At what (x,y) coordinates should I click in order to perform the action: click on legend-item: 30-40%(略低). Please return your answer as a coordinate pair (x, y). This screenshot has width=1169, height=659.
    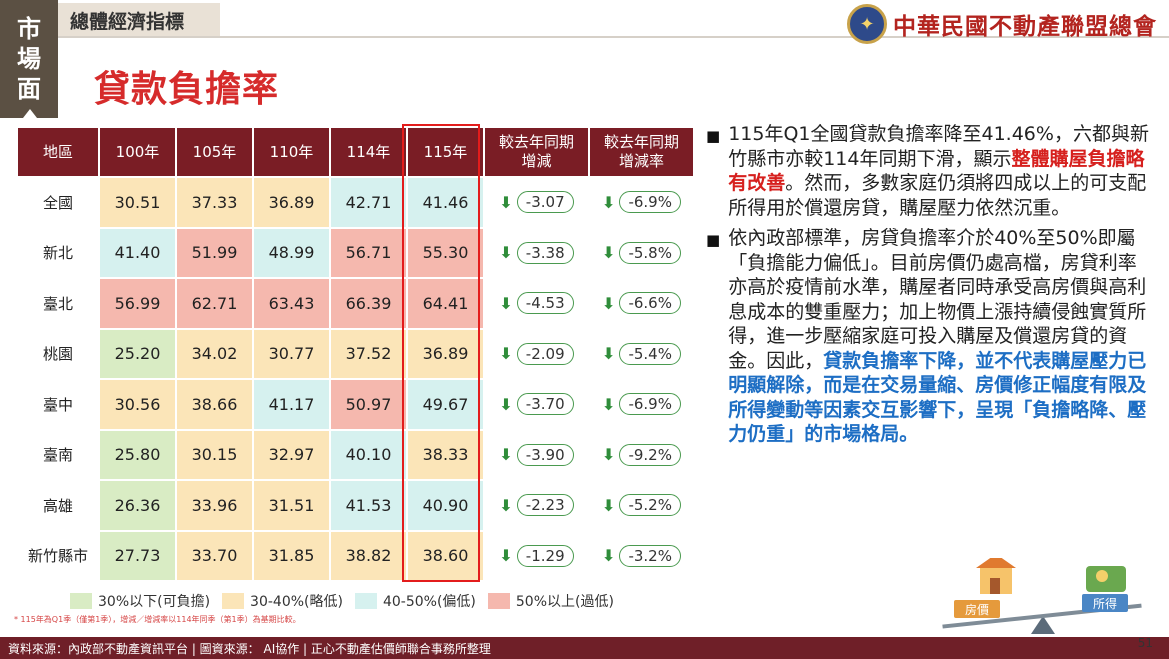
    Looking at the image, I should click on (282, 601).